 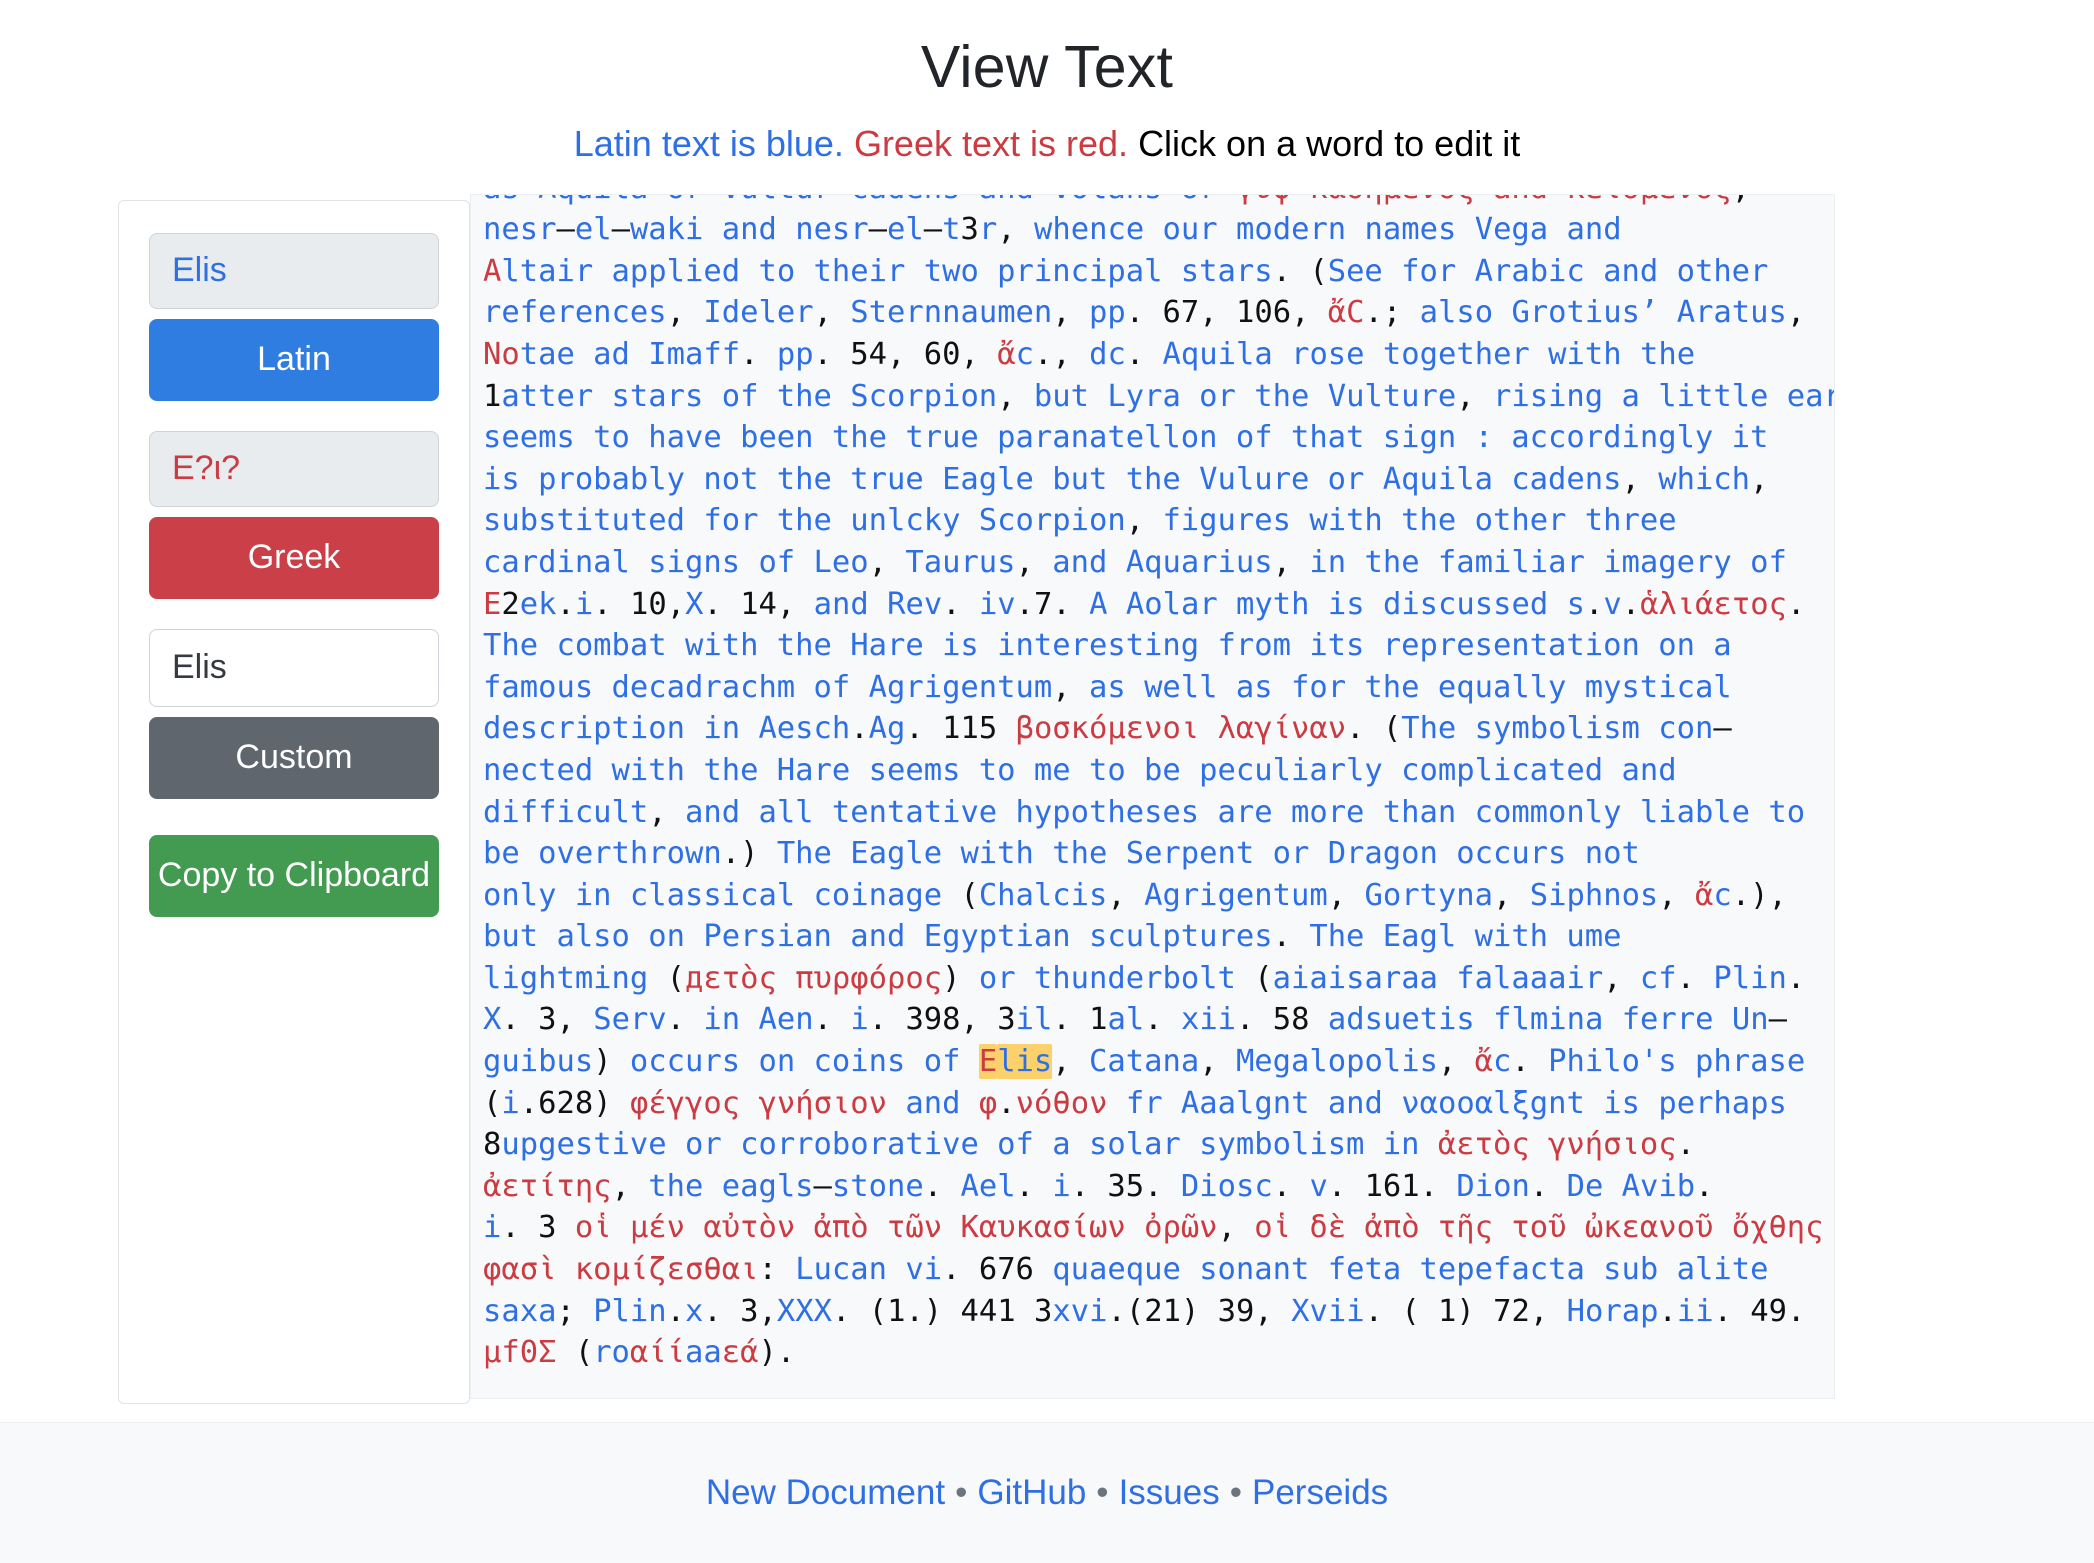 What do you see at coordinates (730, 1186) in the screenshot?
I see `text-token: the eagls` at bounding box center [730, 1186].